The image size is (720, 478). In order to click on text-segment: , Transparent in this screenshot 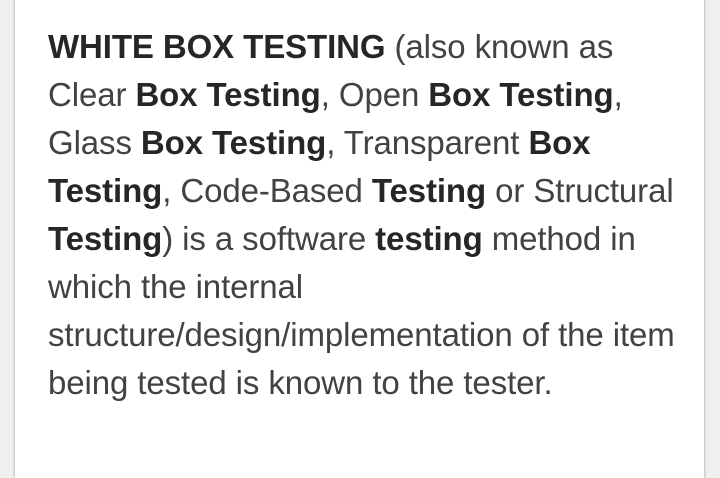, I will do `click(427, 142)`.